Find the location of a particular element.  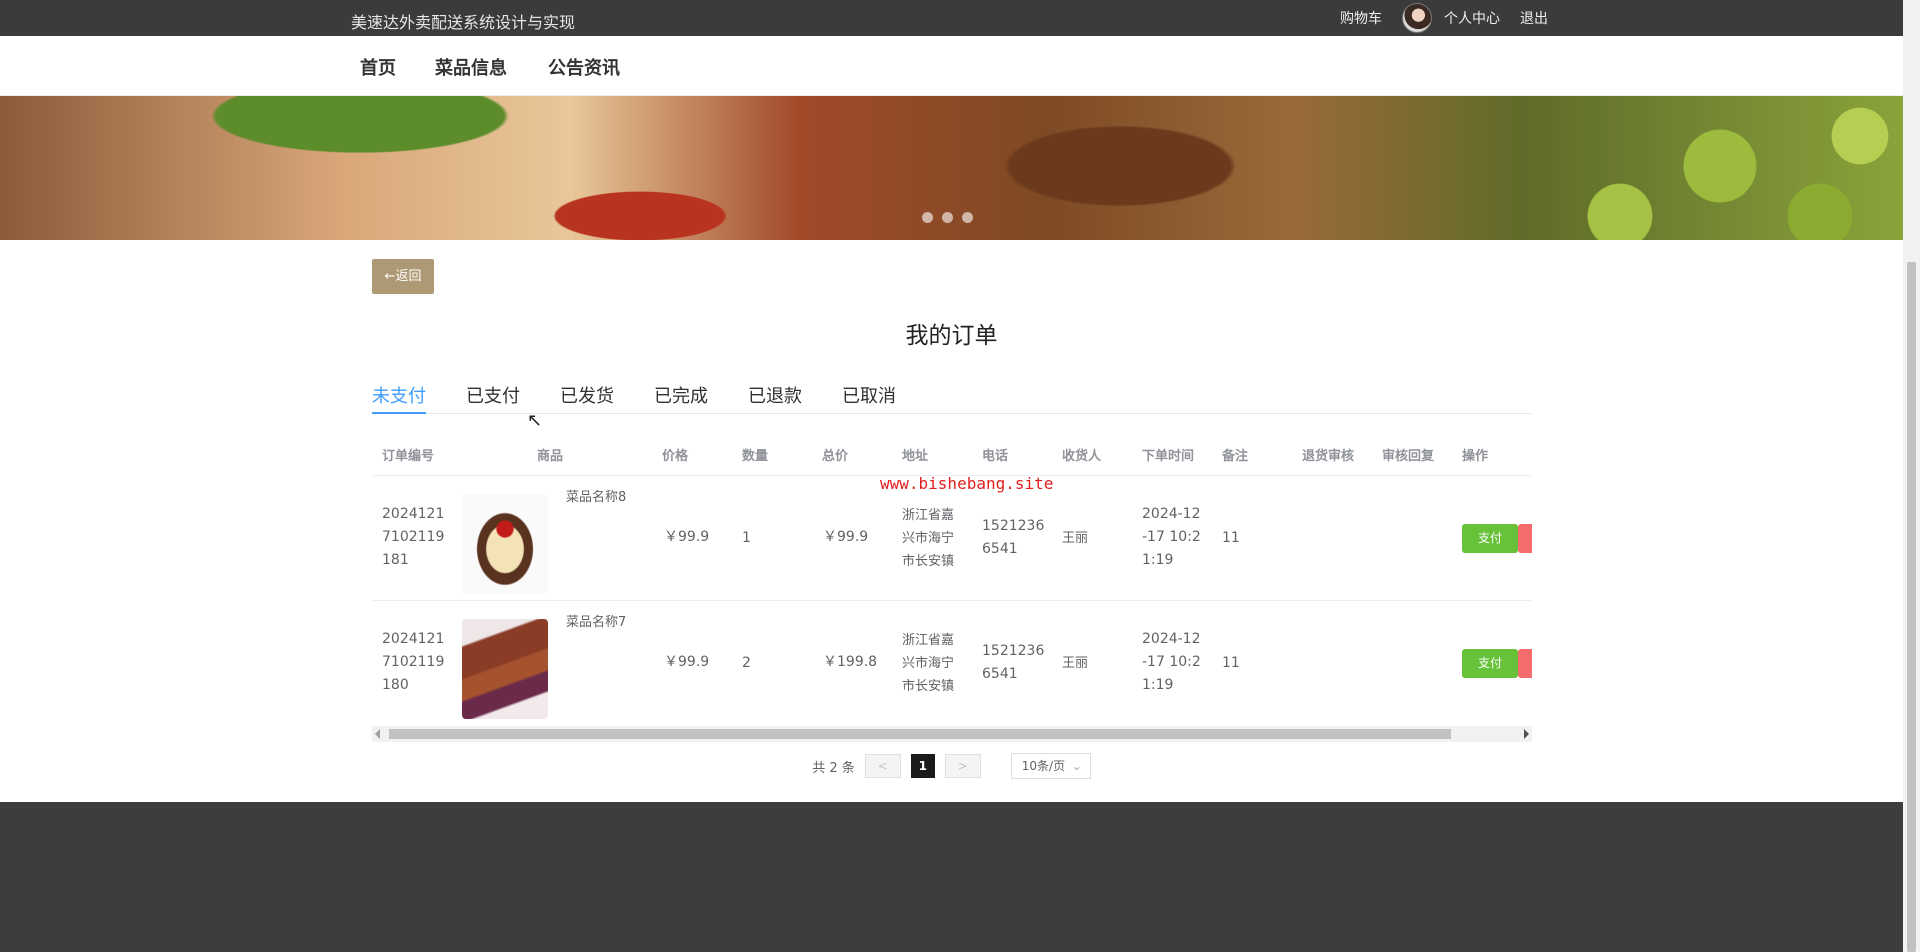

col-address: 地址 is located at coordinates (915, 456).